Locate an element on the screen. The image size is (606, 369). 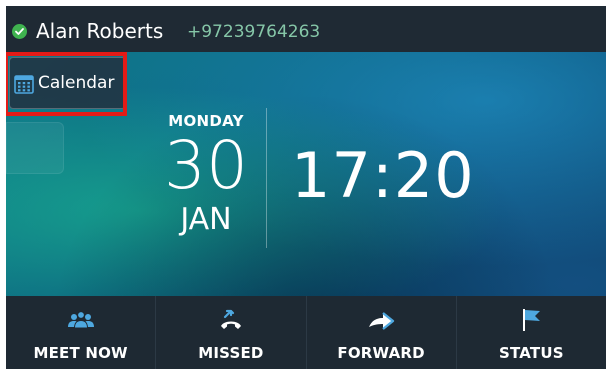
phone-number: +97239764263 is located at coordinates (254, 32).